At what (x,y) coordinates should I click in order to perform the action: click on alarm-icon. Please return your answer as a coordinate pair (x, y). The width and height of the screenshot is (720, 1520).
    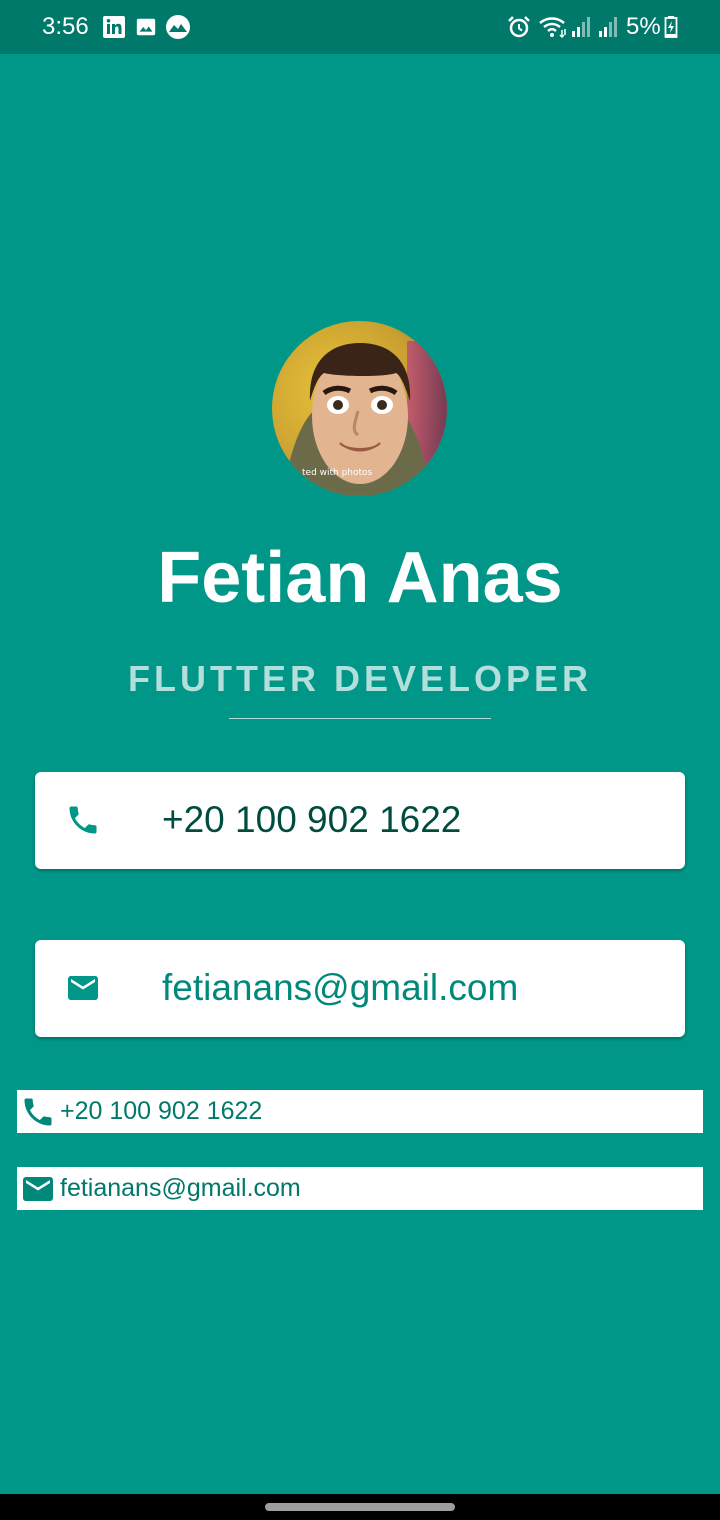
    Looking at the image, I should click on (519, 27).